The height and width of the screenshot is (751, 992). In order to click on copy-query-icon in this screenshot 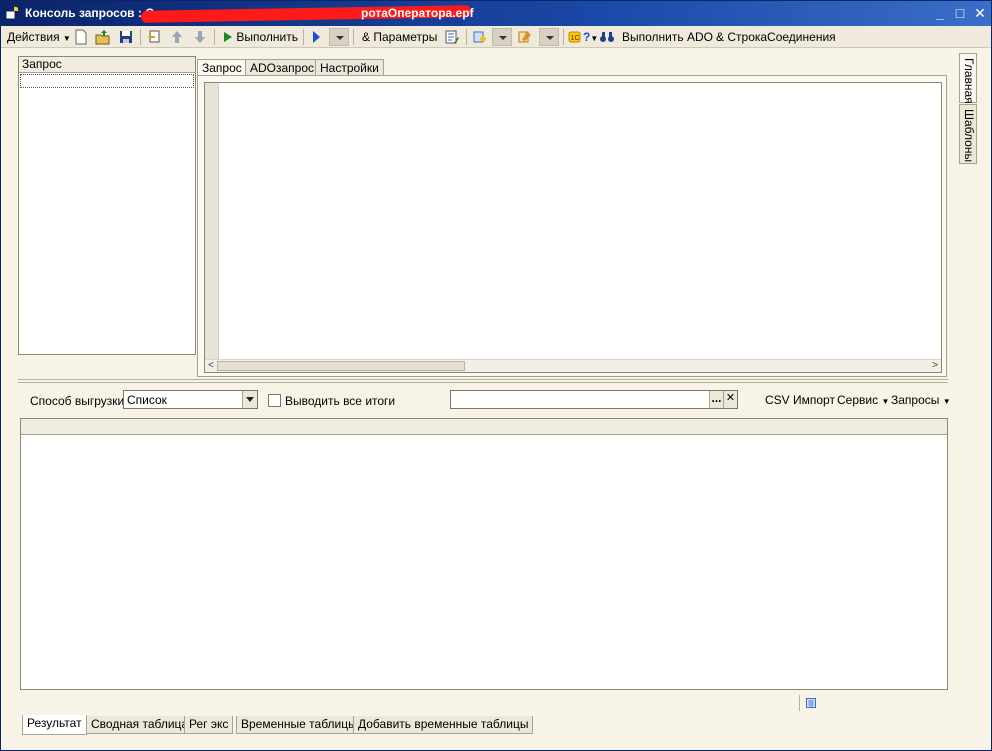, I will do `click(154, 37)`.